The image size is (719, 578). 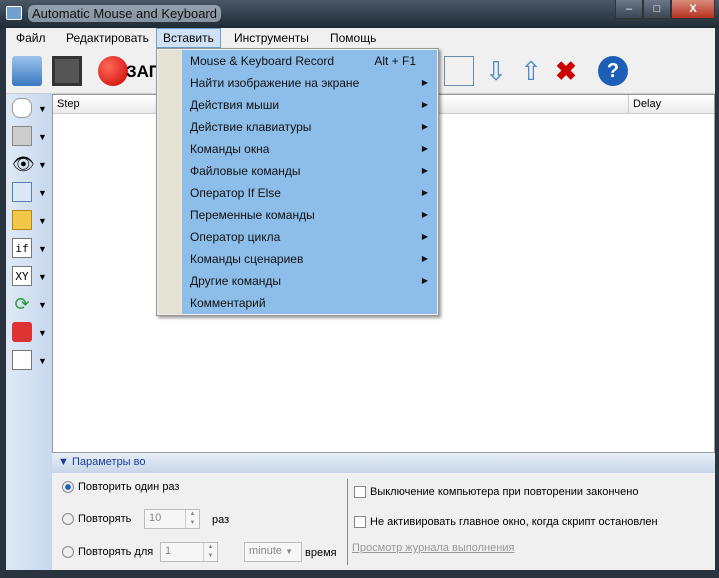 What do you see at coordinates (172, 519) in the screenshot?
I see `repeat-count-input: 10 ▲ ▼` at bounding box center [172, 519].